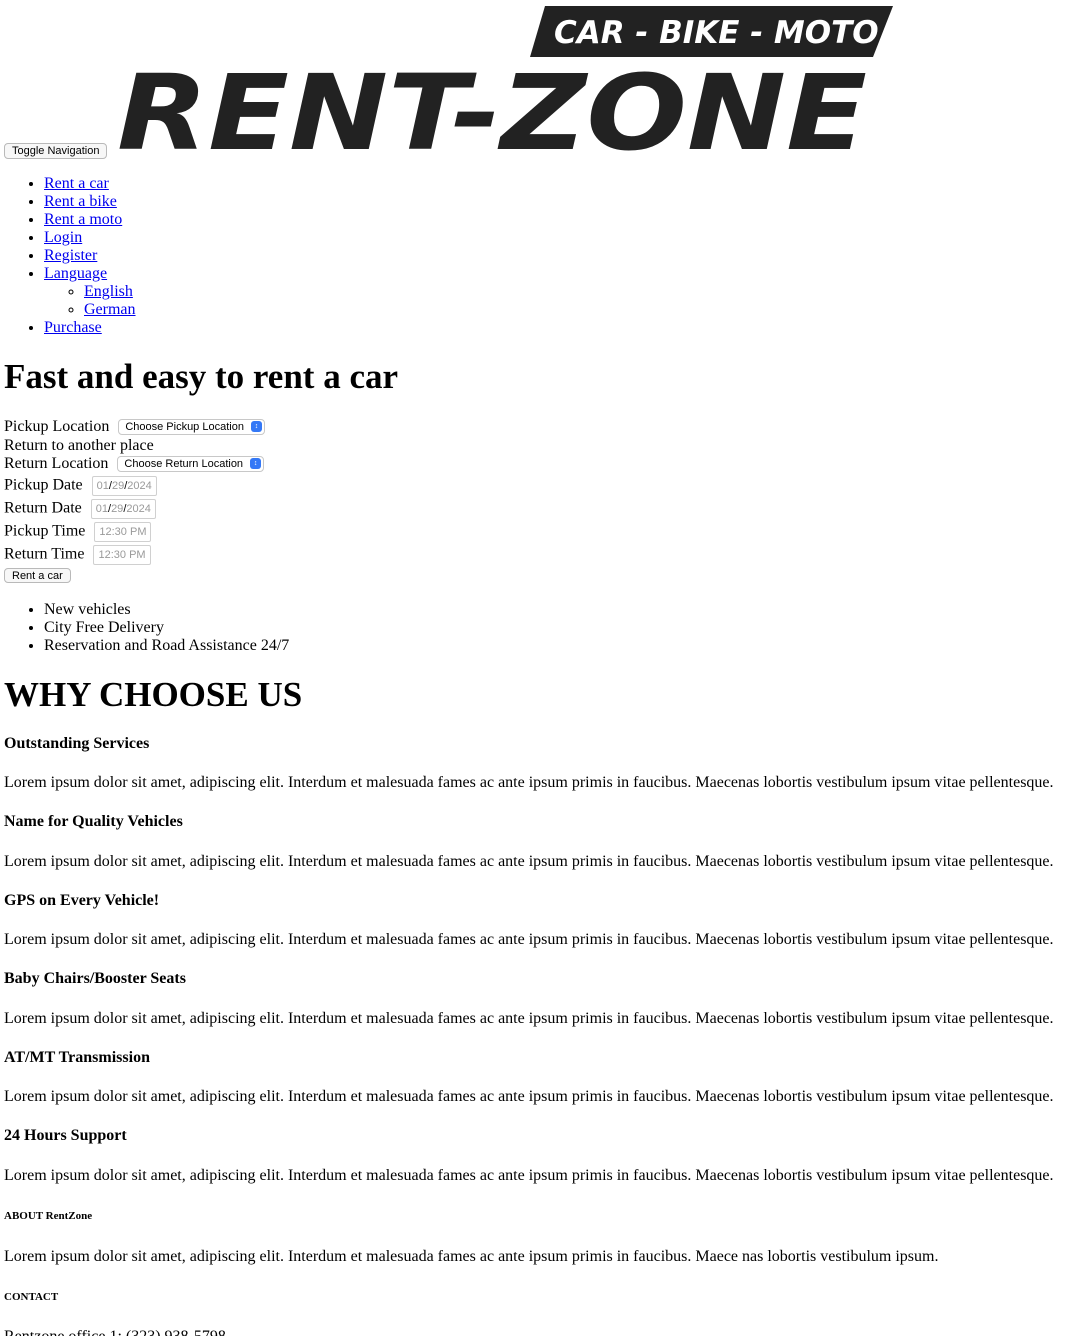  I want to click on nav-item-rent-bike: Rent a bike, so click(90, 202).